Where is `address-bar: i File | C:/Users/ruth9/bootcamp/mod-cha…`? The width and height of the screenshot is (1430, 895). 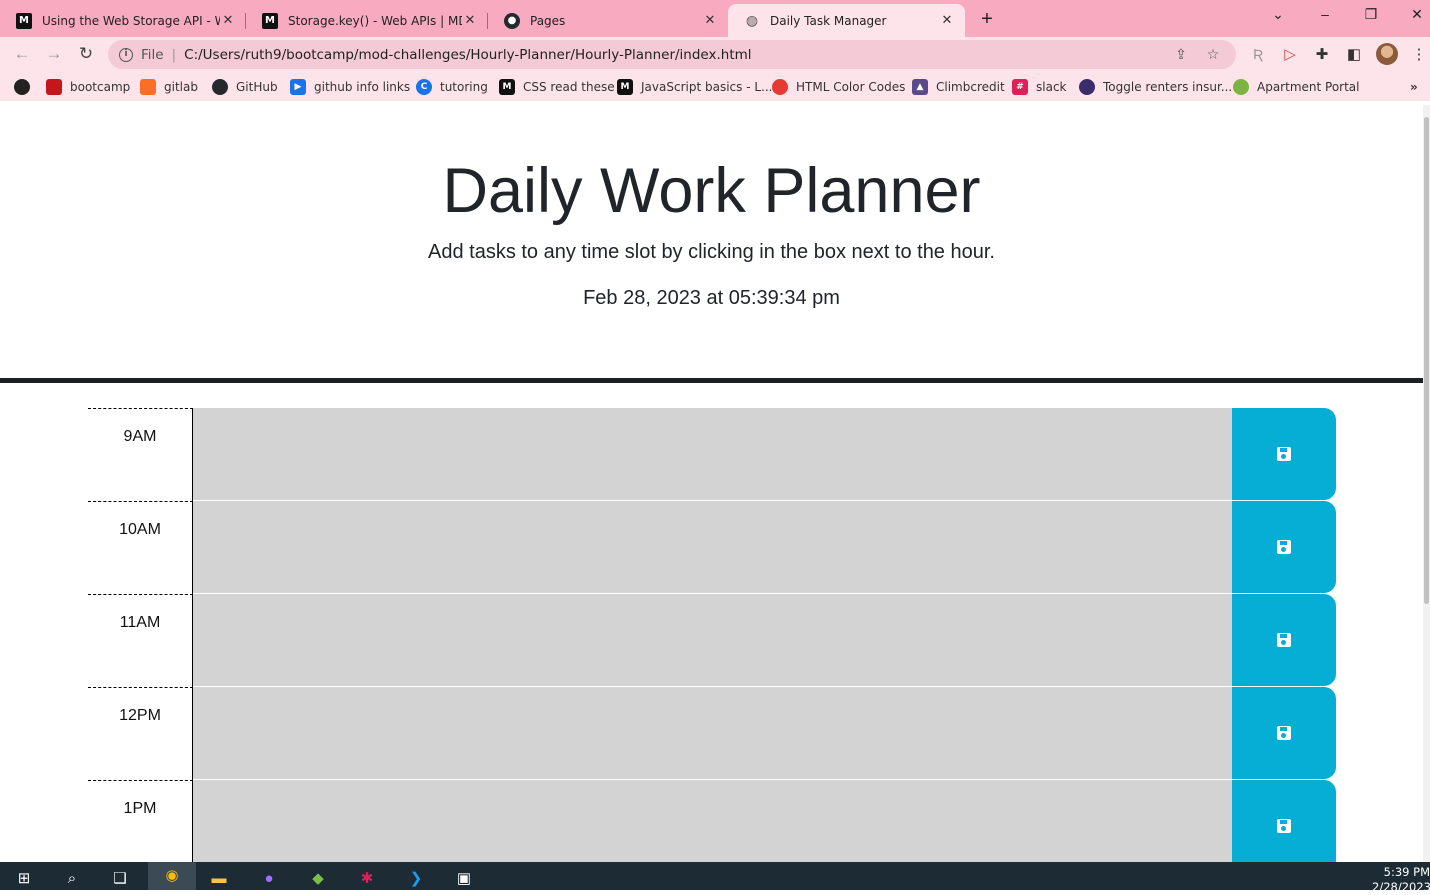 address-bar: i File | C:/Users/ruth9/bootcamp/mod-cha… is located at coordinates (672, 54).